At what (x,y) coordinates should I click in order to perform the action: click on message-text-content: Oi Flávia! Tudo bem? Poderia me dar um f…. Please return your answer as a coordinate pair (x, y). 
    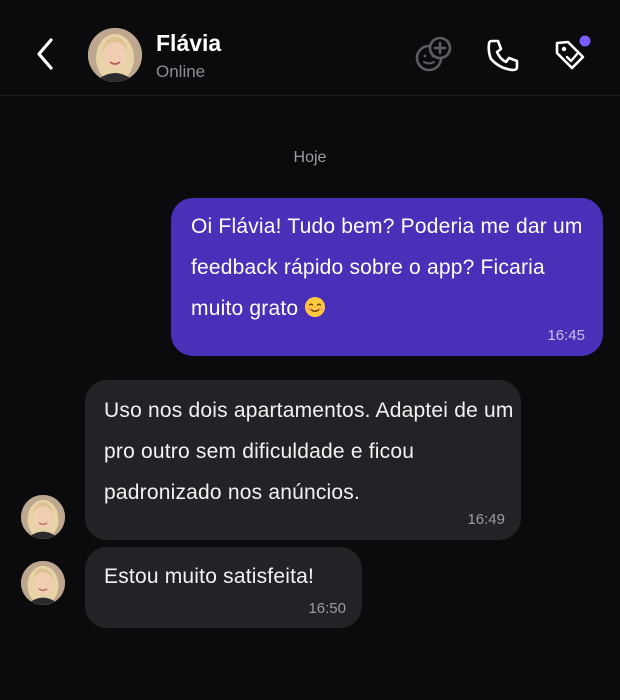
    Looking at the image, I should click on (387, 267).